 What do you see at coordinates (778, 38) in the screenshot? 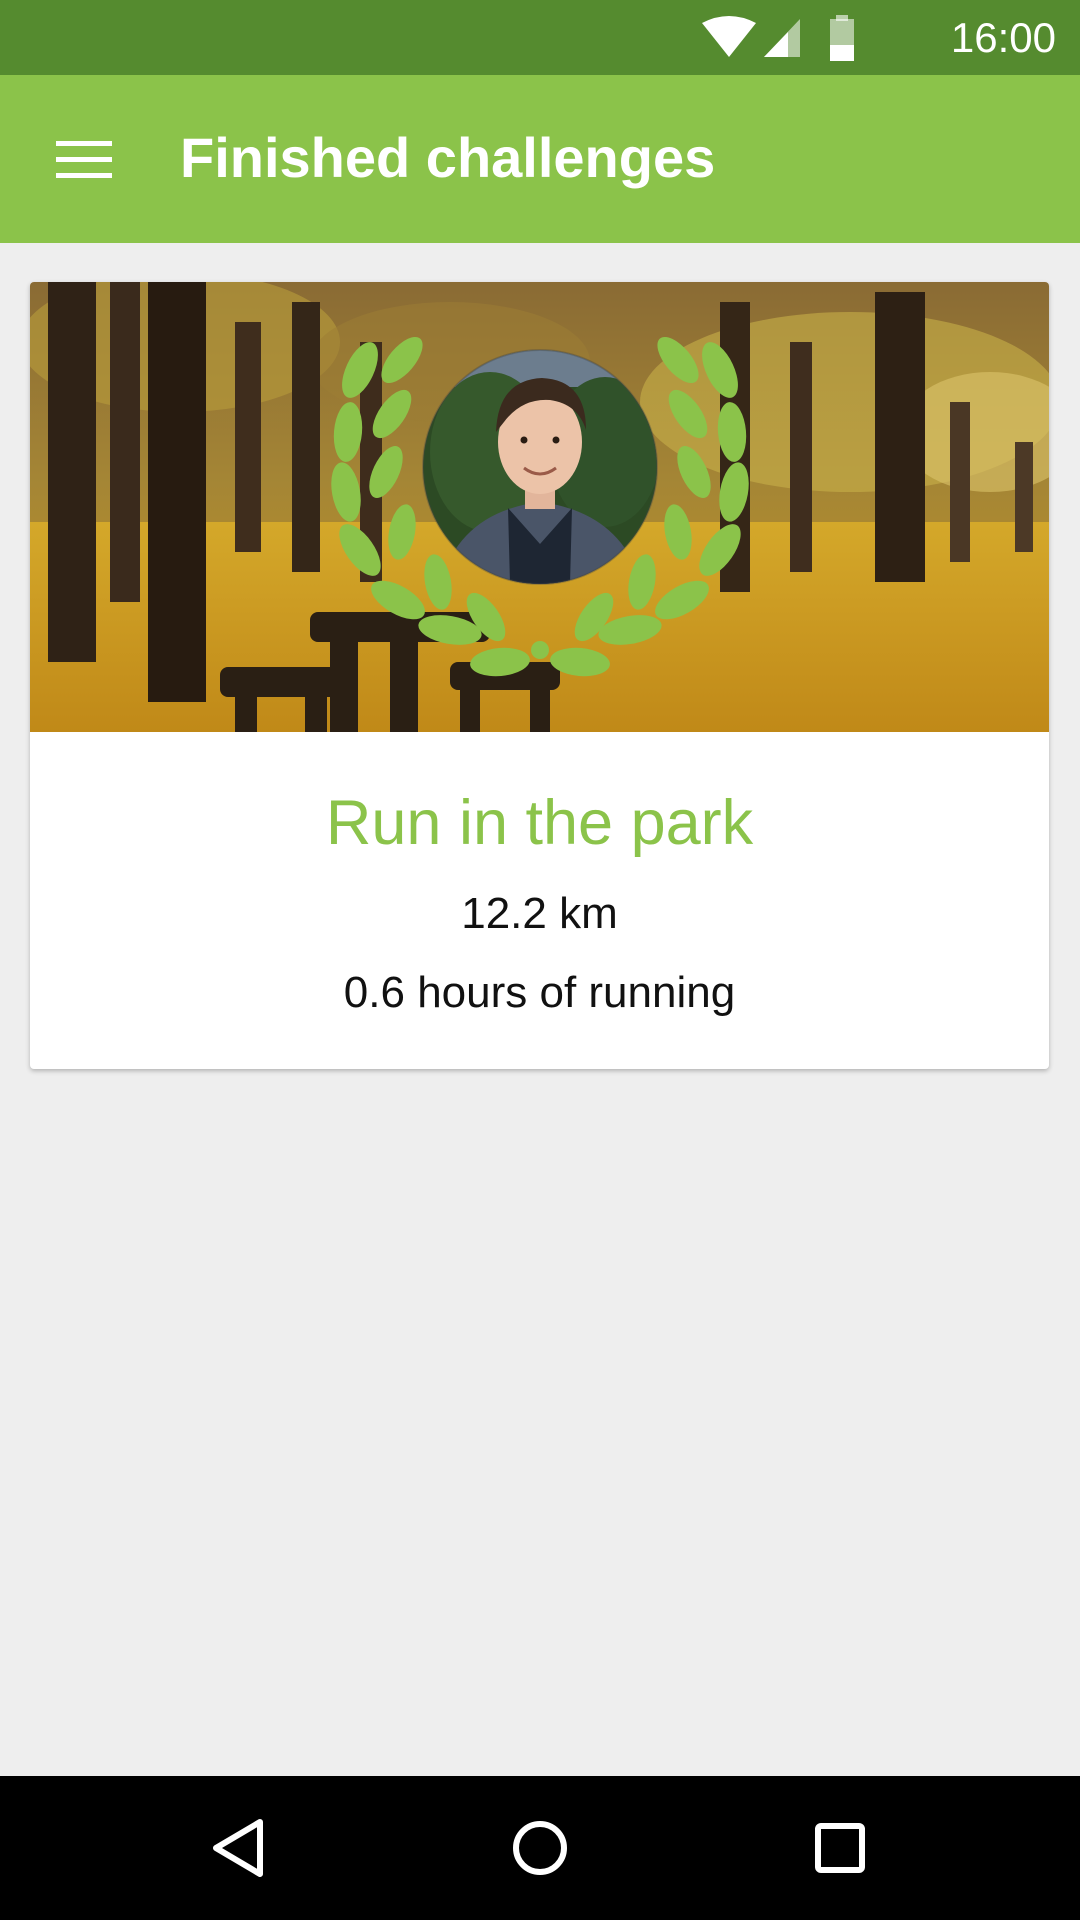
I see `status-icons` at bounding box center [778, 38].